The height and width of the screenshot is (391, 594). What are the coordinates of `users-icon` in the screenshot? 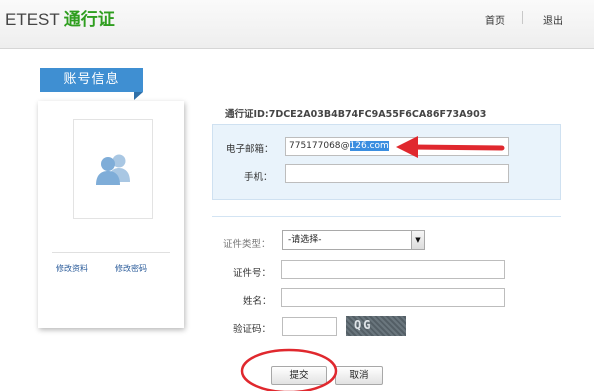 It's located at (113, 169).